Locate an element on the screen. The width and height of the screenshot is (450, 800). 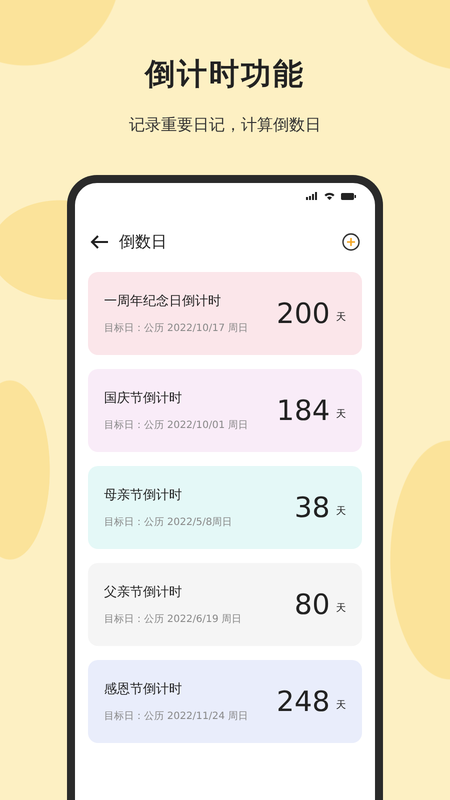
countdown-card: 国庆节倒计时 目标日：公历 2022/10/01 周日 184 天 is located at coordinates (225, 410).